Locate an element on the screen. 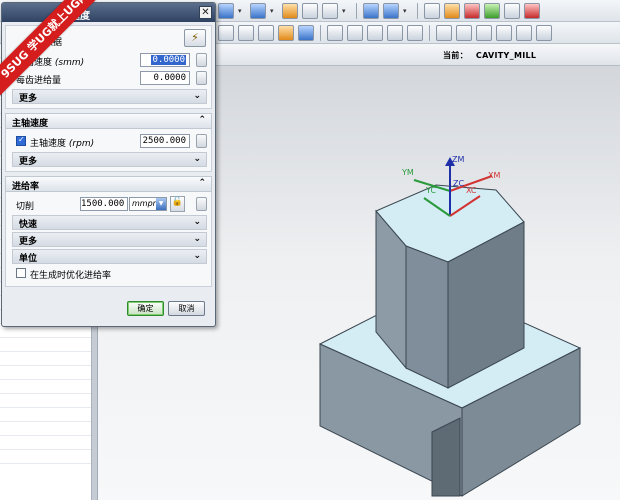  shade-icon is located at coordinates (258, 11).